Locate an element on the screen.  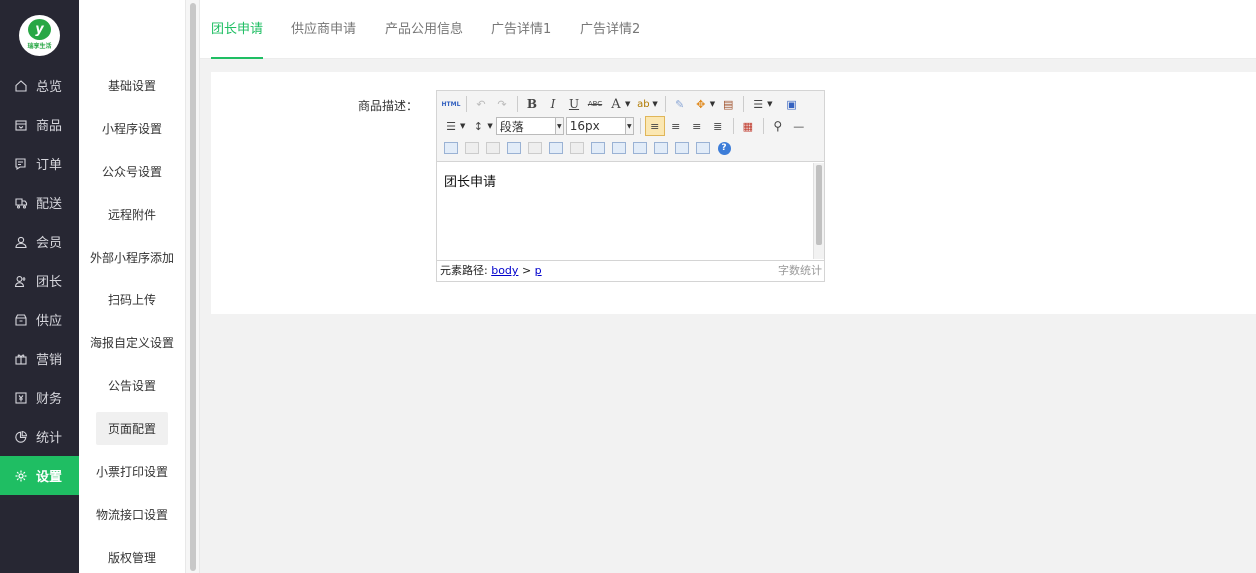
sub-nav-item: 扫码上传 is located at coordinates (132, 299).